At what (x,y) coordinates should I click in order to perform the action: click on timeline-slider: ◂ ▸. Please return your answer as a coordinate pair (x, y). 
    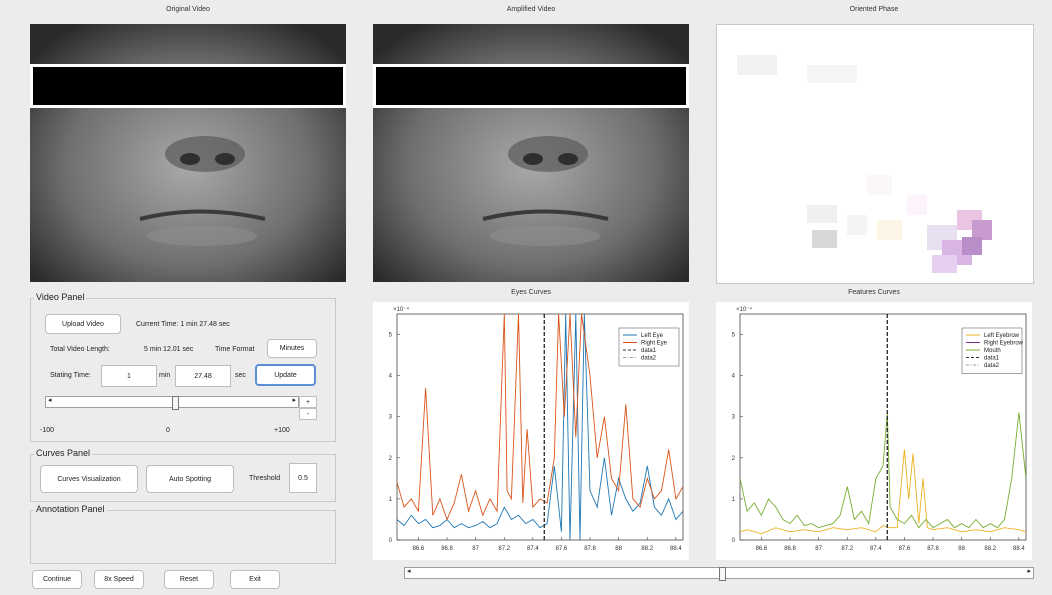
    Looking at the image, I should click on (719, 574).